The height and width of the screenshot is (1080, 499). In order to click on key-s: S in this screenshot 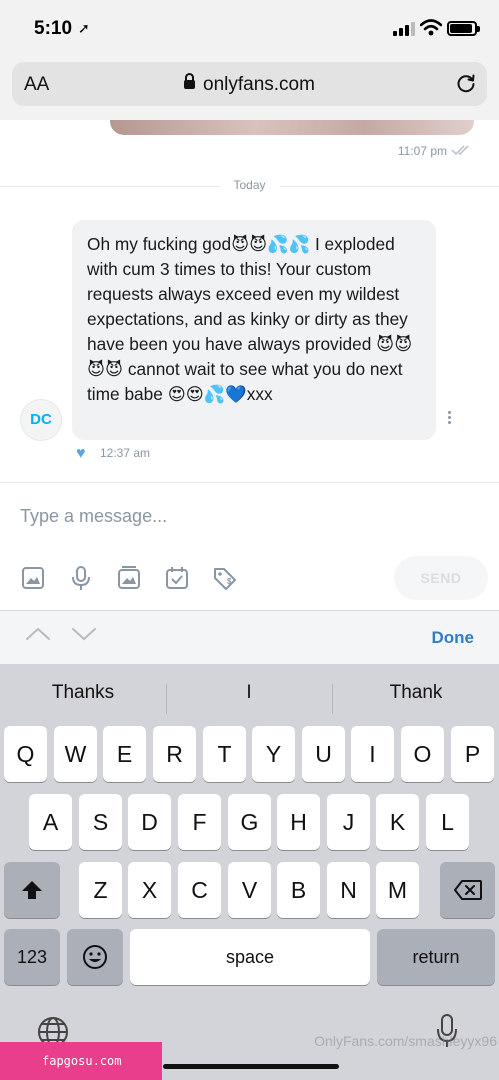, I will do `click(100, 822)`.